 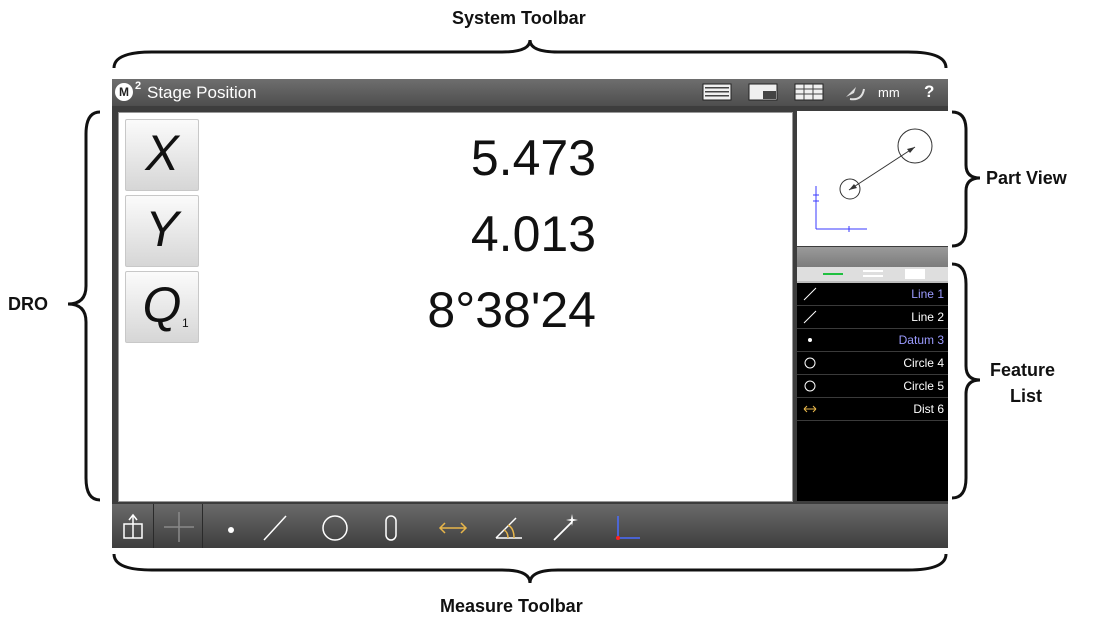 I want to click on line-tab-icon, so click(x=833, y=274).